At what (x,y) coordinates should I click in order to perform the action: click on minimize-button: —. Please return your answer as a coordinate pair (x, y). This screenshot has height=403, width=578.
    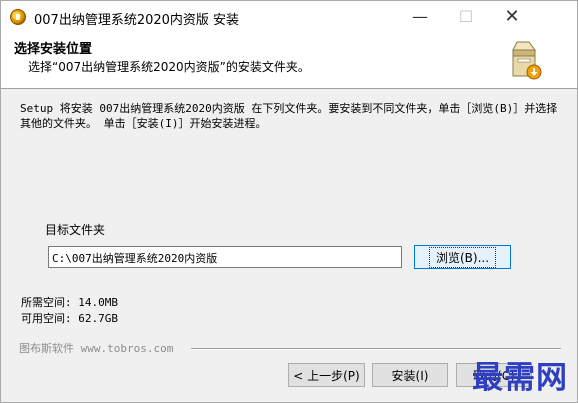
    Looking at the image, I should click on (420, 16).